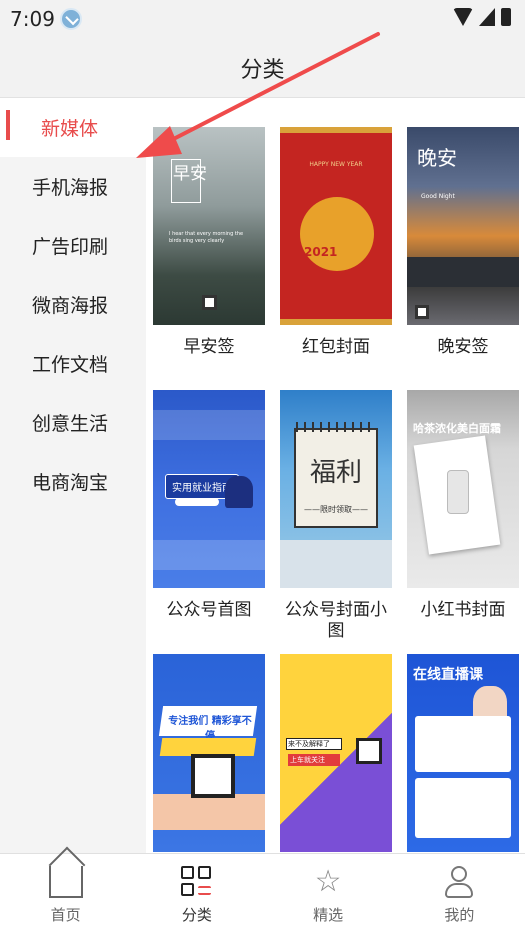 The height and width of the screenshot is (936, 525). I want to click on sidebar-item-wechat-poster: 微商海报, so click(73, 304).